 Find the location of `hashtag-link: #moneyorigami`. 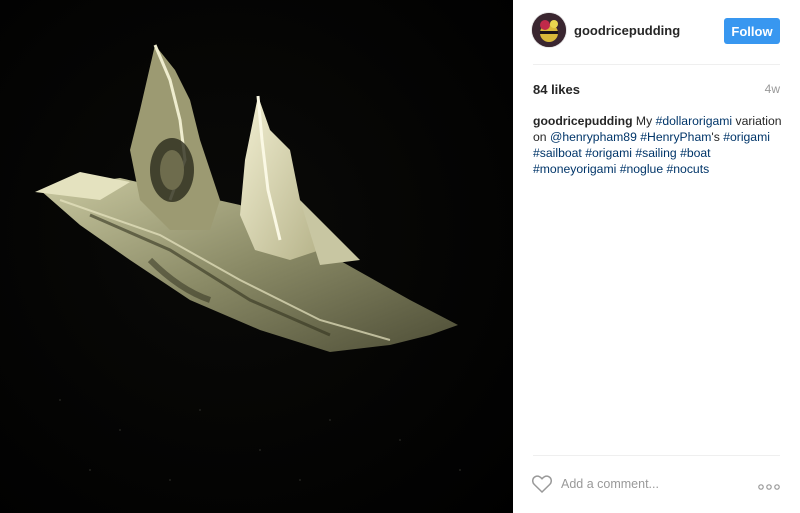

hashtag-link: #moneyorigami is located at coordinates (574, 169).